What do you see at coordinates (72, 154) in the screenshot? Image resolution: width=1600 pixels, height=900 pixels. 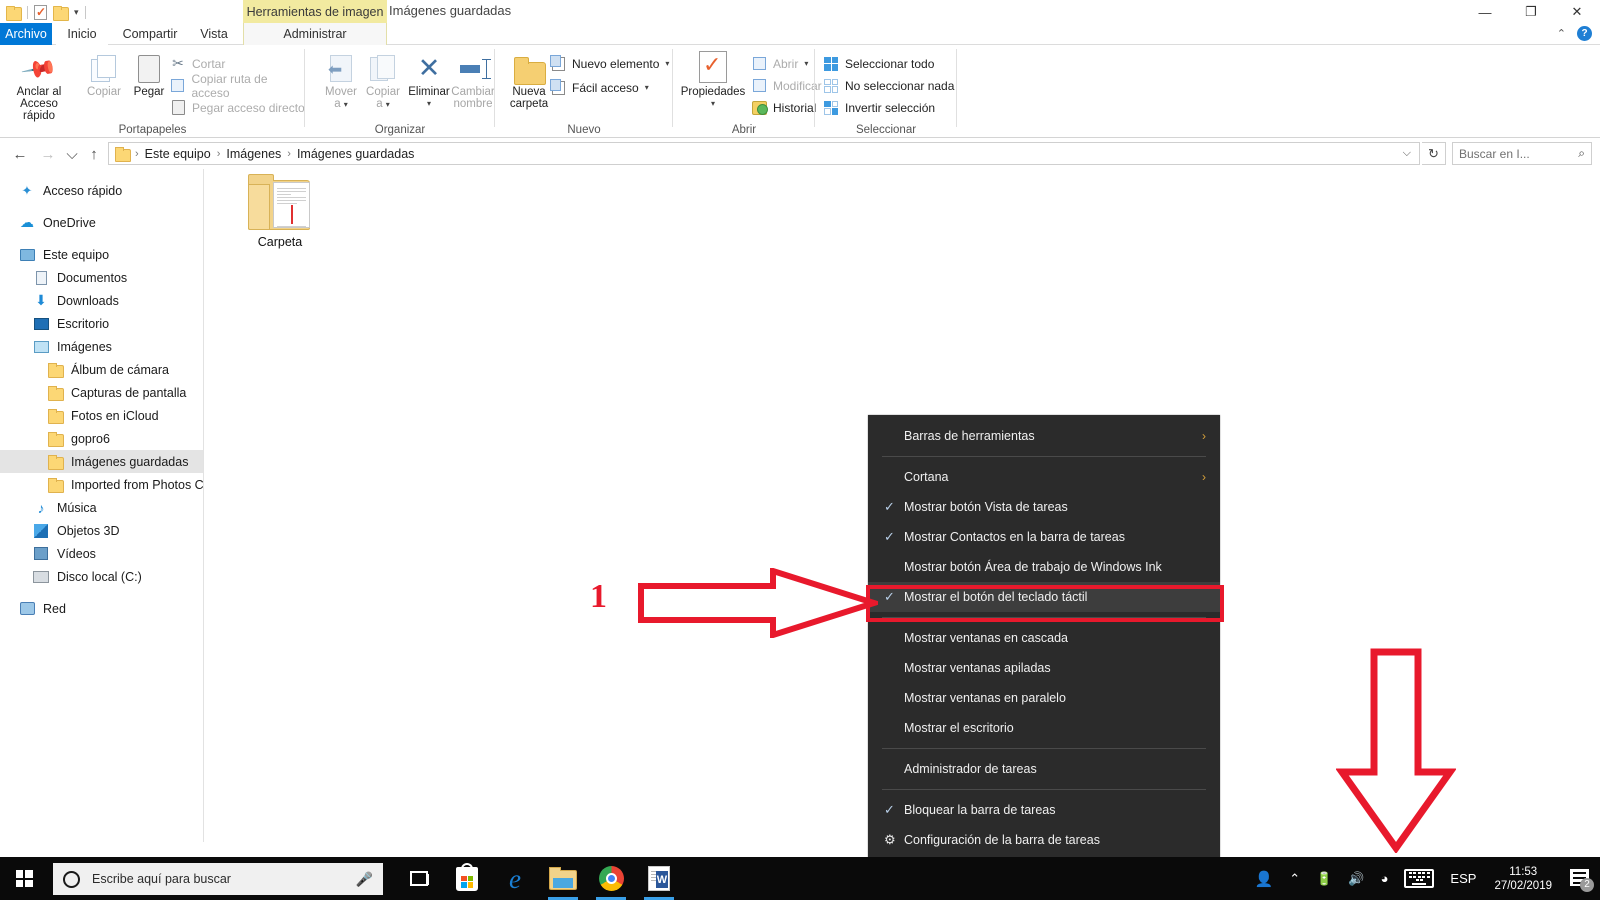 I see `recent-locations-button: ⌵` at bounding box center [72, 154].